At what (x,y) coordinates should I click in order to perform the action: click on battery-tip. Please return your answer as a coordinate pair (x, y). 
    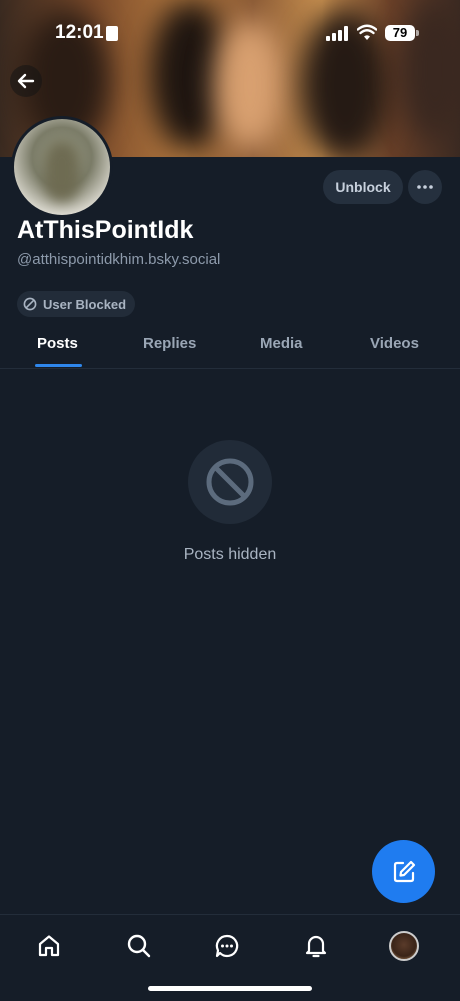
    Looking at the image, I should click on (417, 33).